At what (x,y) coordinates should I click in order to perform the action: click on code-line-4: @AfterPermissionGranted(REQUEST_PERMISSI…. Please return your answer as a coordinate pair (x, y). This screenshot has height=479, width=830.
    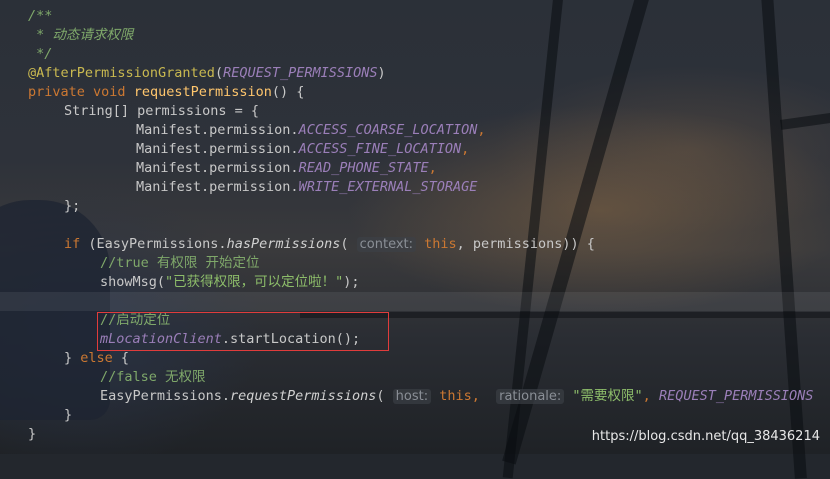
    Looking at the image, I should click on (207, 73).